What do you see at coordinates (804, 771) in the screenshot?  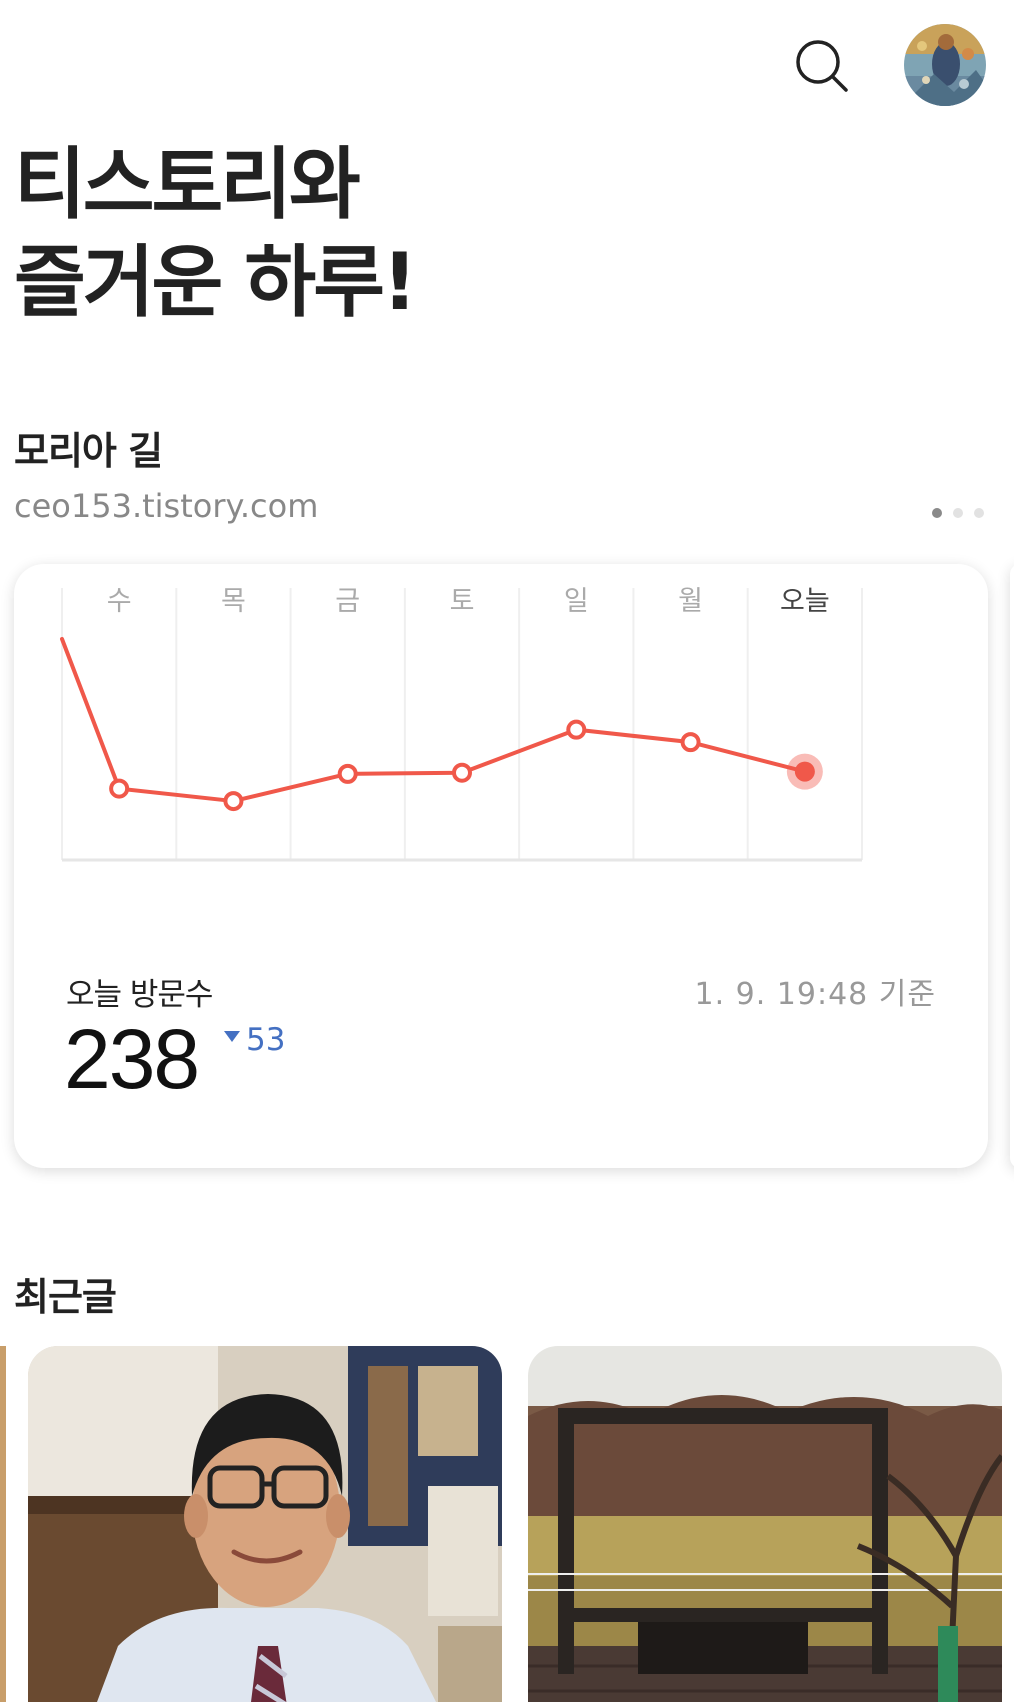 I see `highlight-point` at bounding box center [804, 771].